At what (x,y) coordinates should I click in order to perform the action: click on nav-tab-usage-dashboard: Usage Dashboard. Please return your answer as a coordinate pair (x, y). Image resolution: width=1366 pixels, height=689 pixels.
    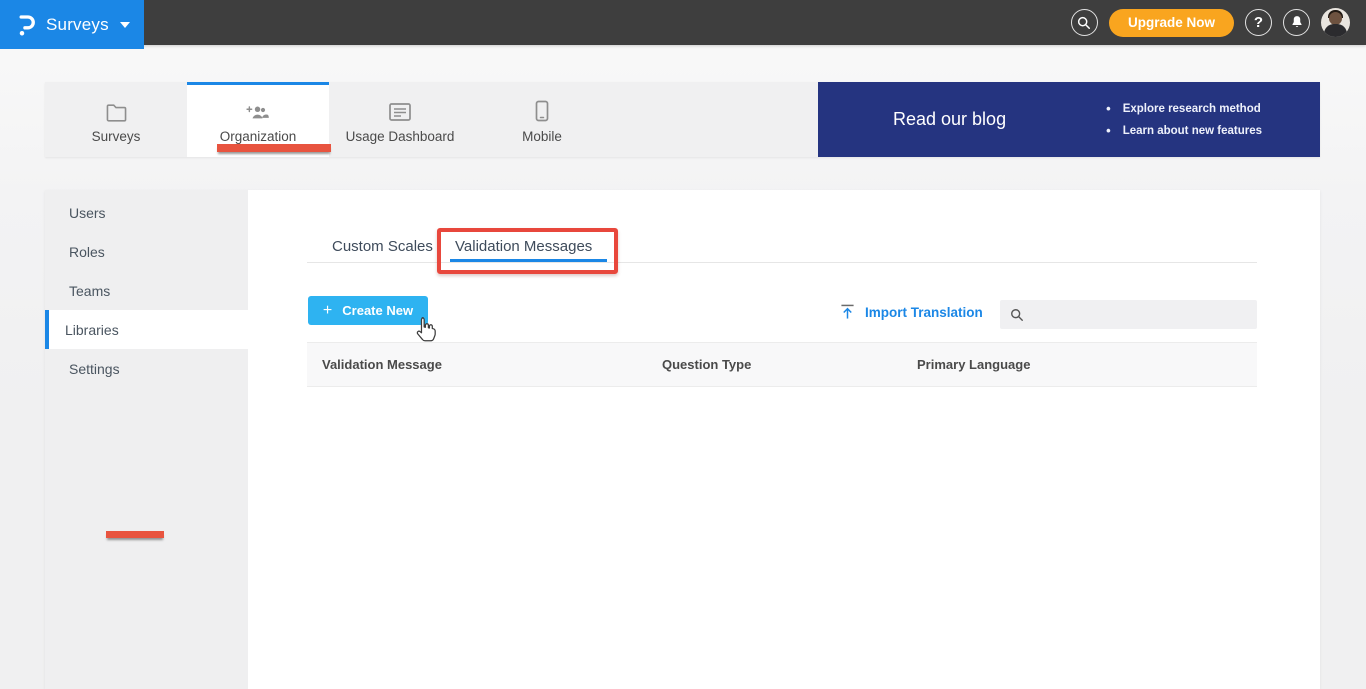
    Looking at the image, I should click on (400, 119).